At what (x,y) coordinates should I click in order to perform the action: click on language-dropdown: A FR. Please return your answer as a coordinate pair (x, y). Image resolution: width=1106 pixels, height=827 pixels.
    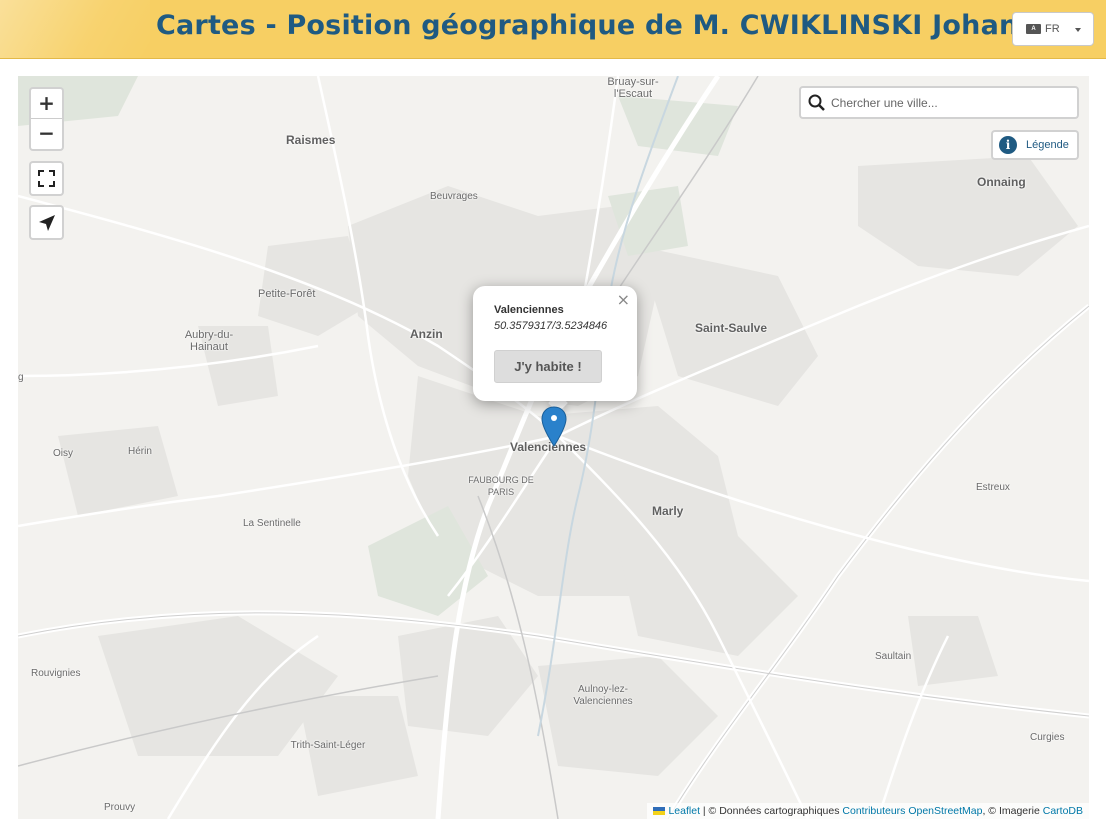
    Looking at the image, I should click on (1053, 29).